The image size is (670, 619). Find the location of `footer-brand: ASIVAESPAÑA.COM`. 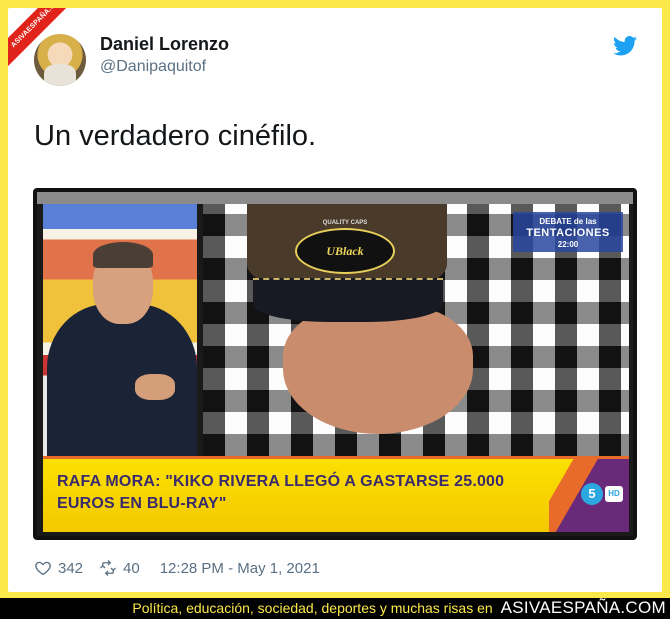

footer-brand: ASIVAESPAÑA.COM is located at coordinates (583, 607).